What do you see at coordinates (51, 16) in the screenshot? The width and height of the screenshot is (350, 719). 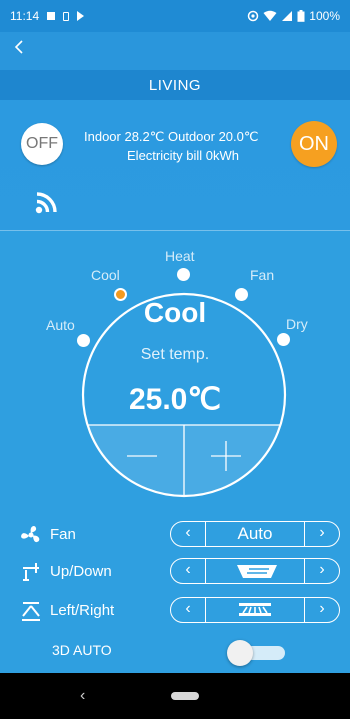 I see `notification-icon` at bounding box center [51, 16].